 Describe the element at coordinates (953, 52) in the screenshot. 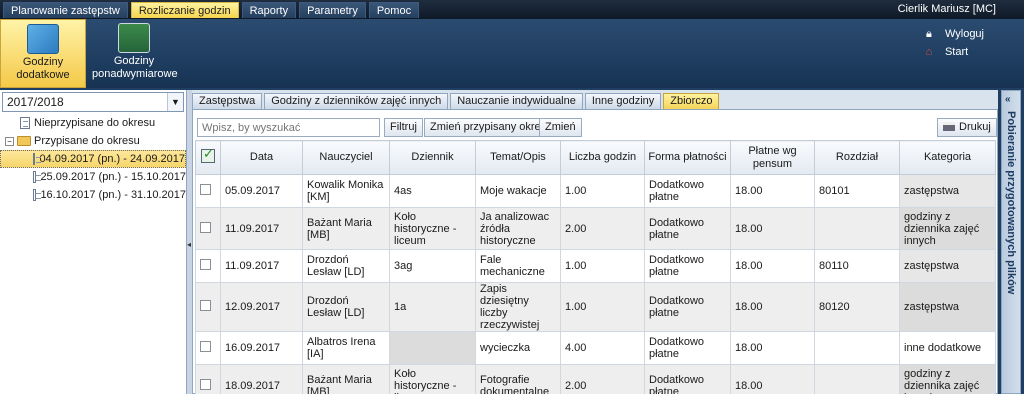

I see `start-link: ⌂ Start` at that location.